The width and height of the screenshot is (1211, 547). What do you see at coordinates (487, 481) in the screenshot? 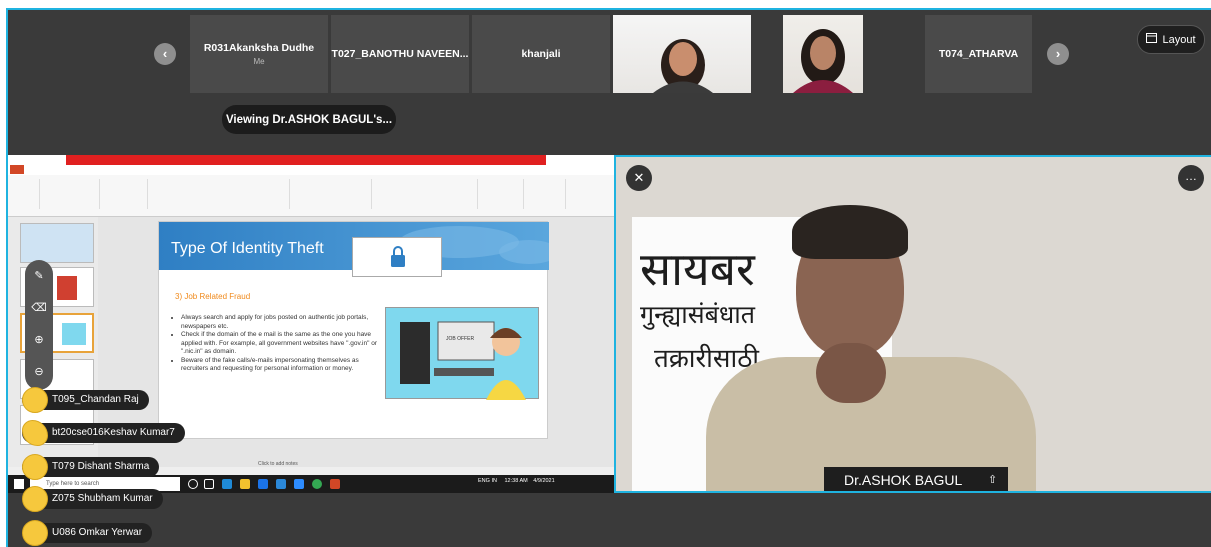
I see `tray-language: ENG IN` at bounding box center [487, 481].